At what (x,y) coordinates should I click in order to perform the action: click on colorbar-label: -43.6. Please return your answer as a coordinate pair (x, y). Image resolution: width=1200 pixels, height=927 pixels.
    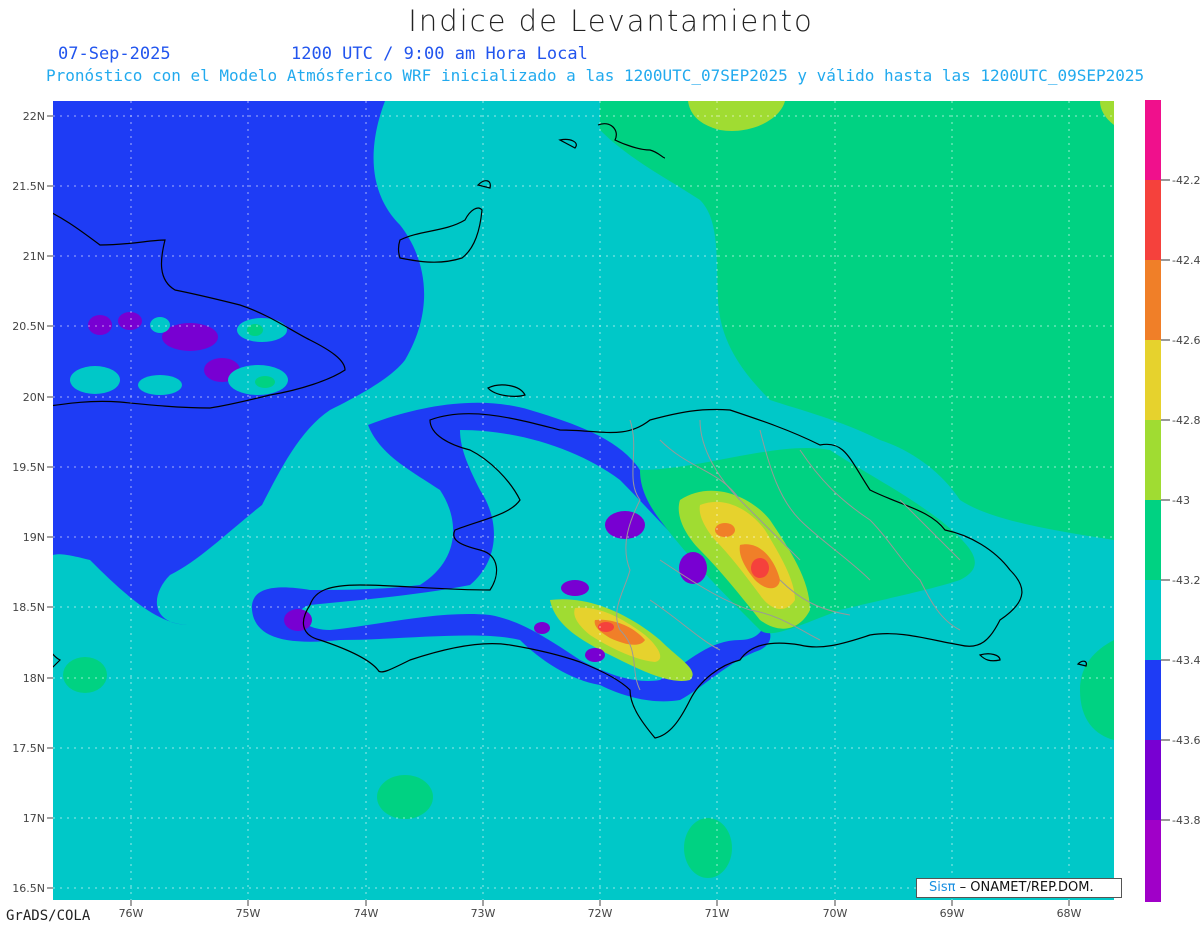
    Looking at the image, I should click on (1186, 740).